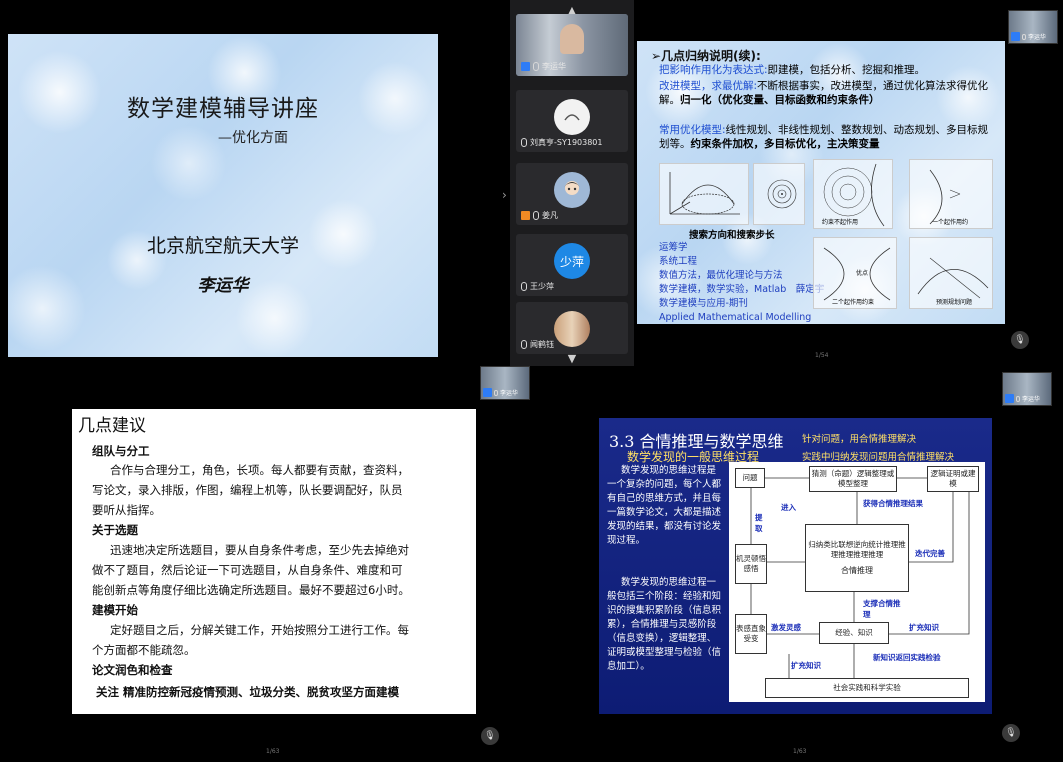 The width and height of the screenshot is (1063, 762). Describe the element at coordinates (554, 66) in the screenshot. I see `participant-name: 李运华` at that location.